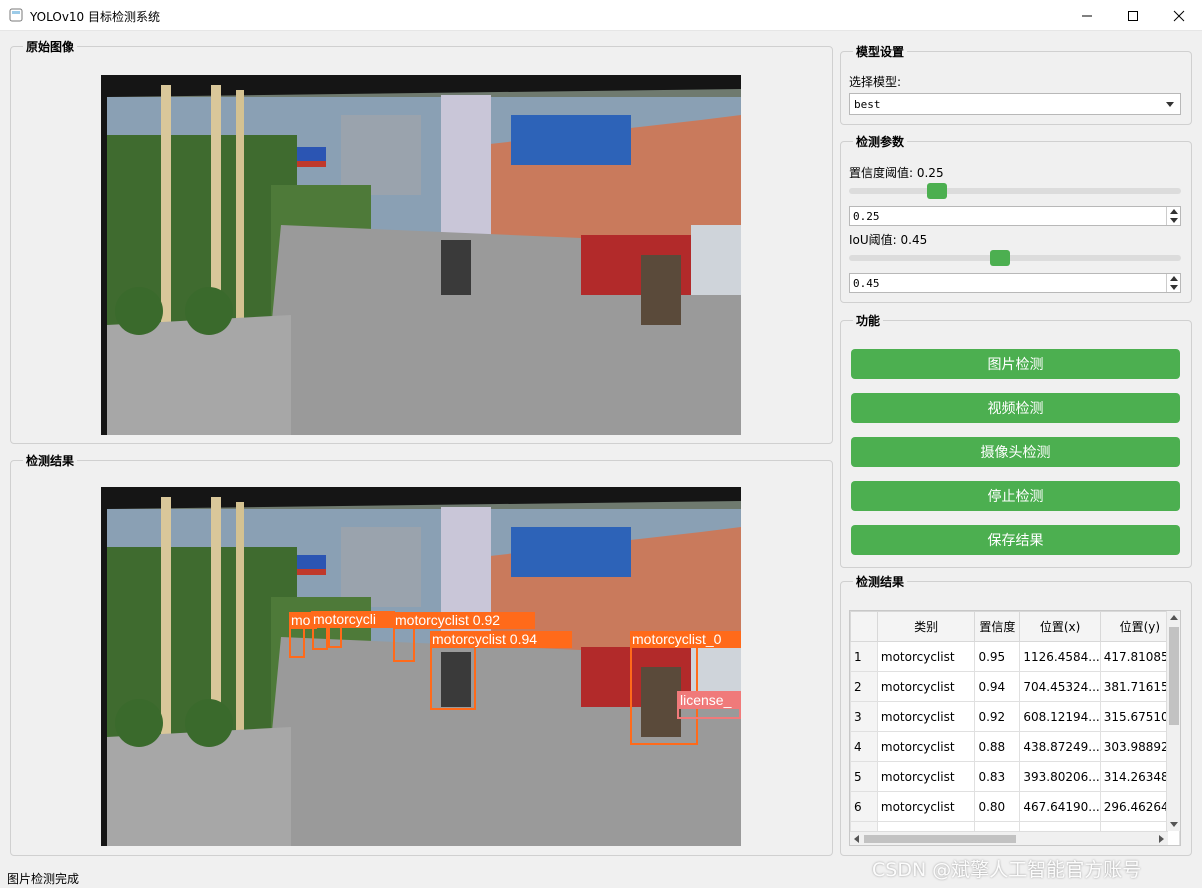  I want to click on close-button, so click(1179, 15).